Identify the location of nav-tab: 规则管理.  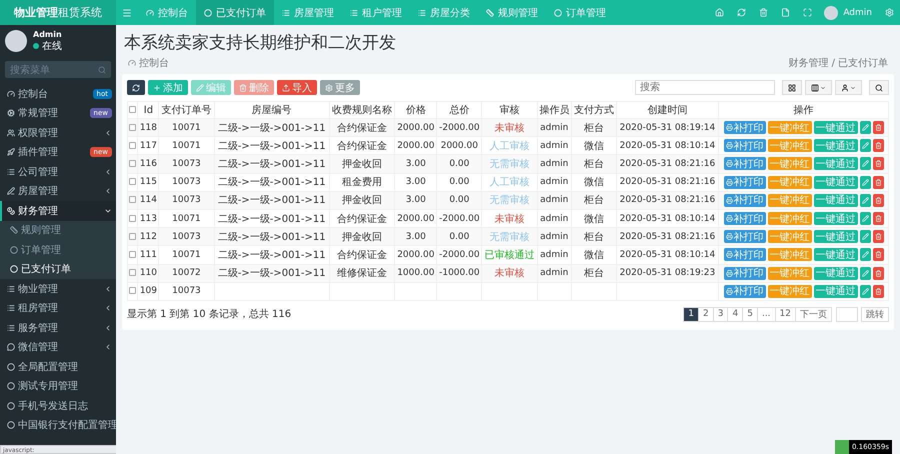
(512, 12).